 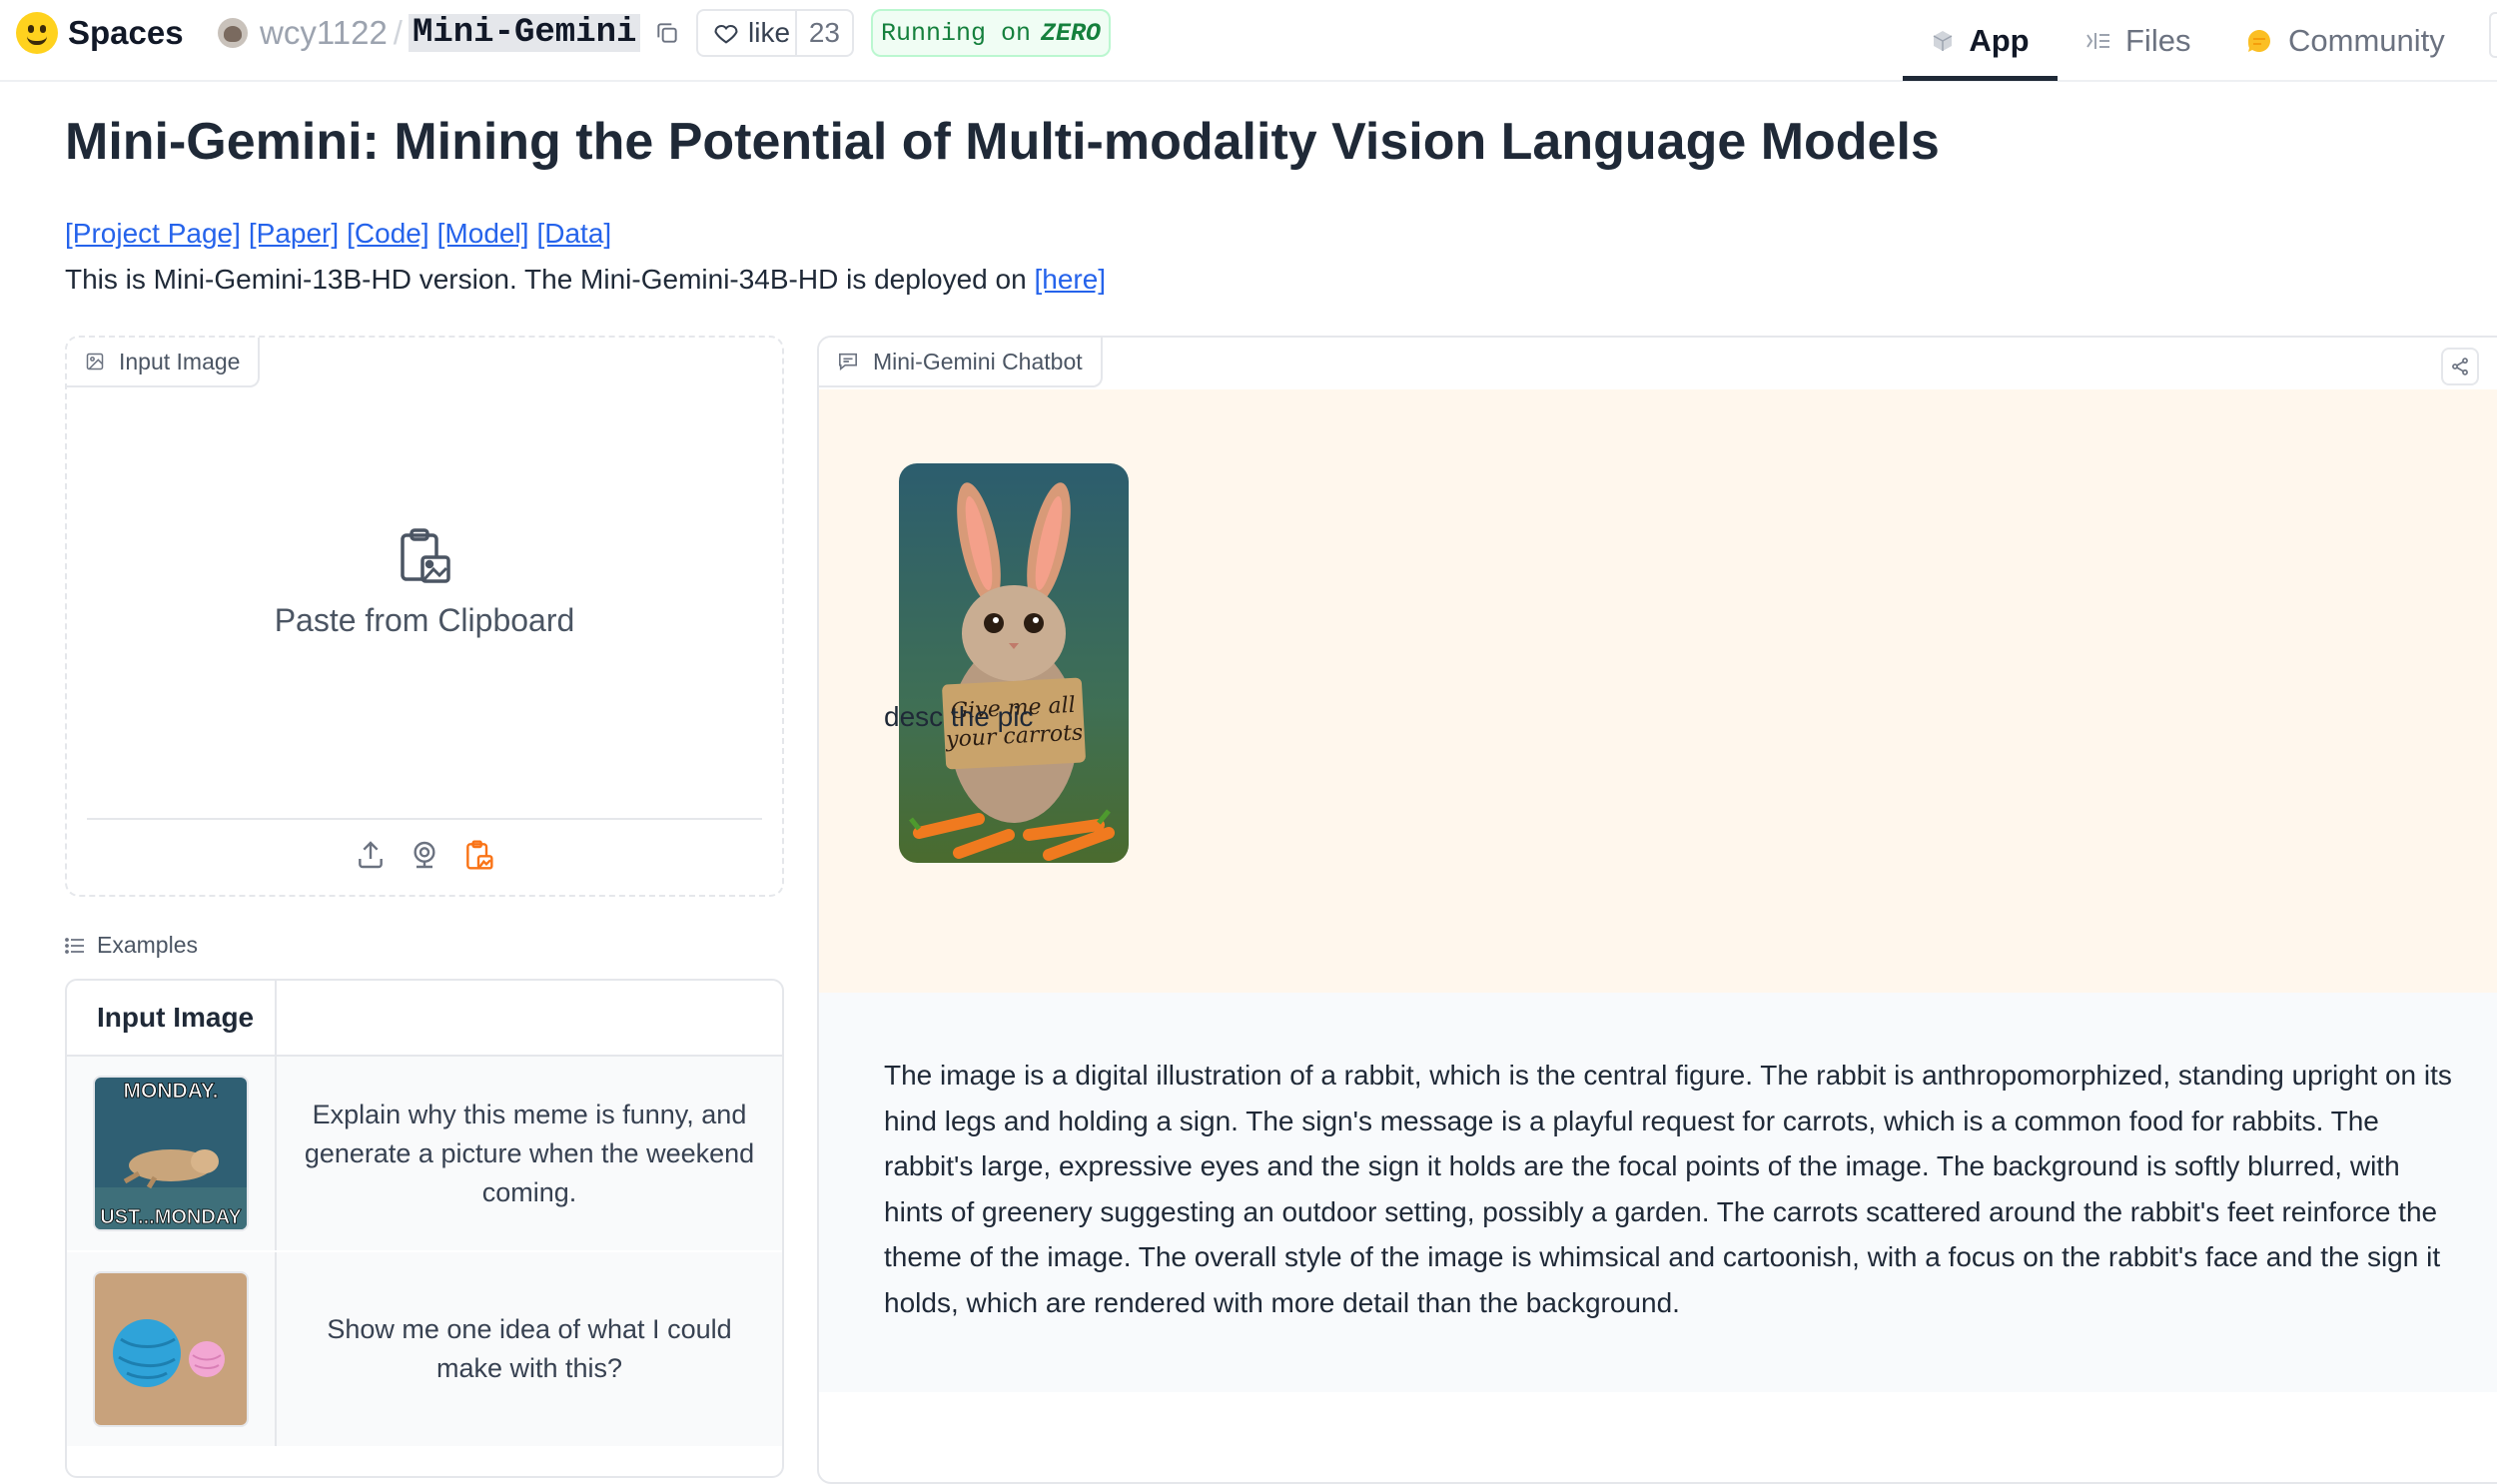 I want to click on input-image-label-text: Input Image, so click(x=180, y=361).